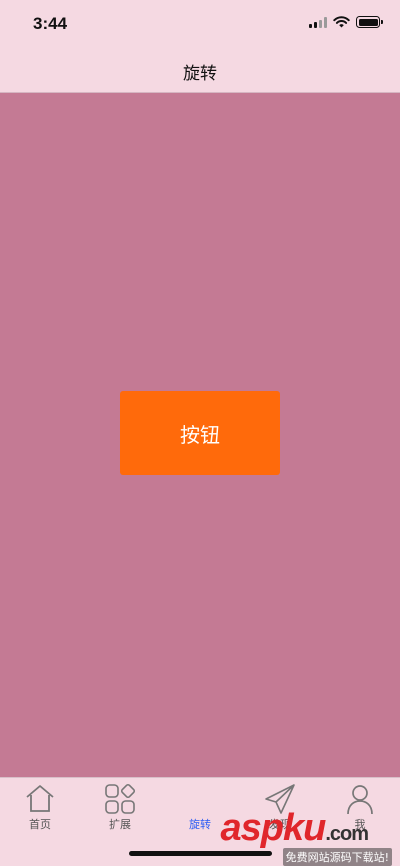 The image size is (400, 866). I want to click on home-icon, so click(40, 798).